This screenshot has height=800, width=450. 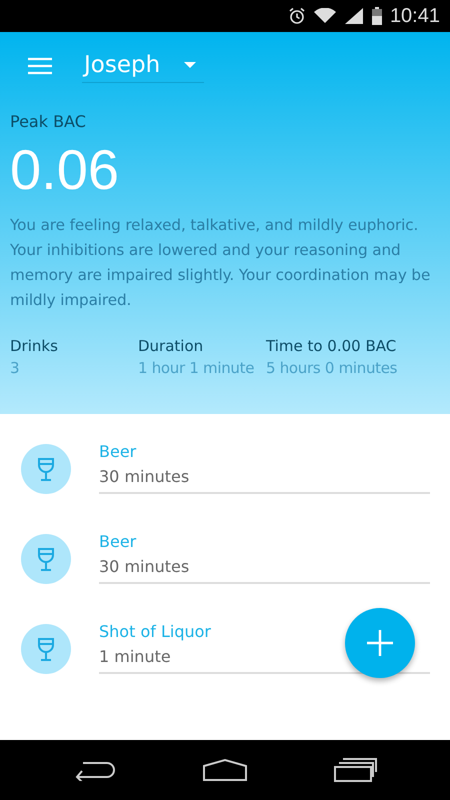 I want to click on bac-value: 0.06, so click(x=65, y=170).